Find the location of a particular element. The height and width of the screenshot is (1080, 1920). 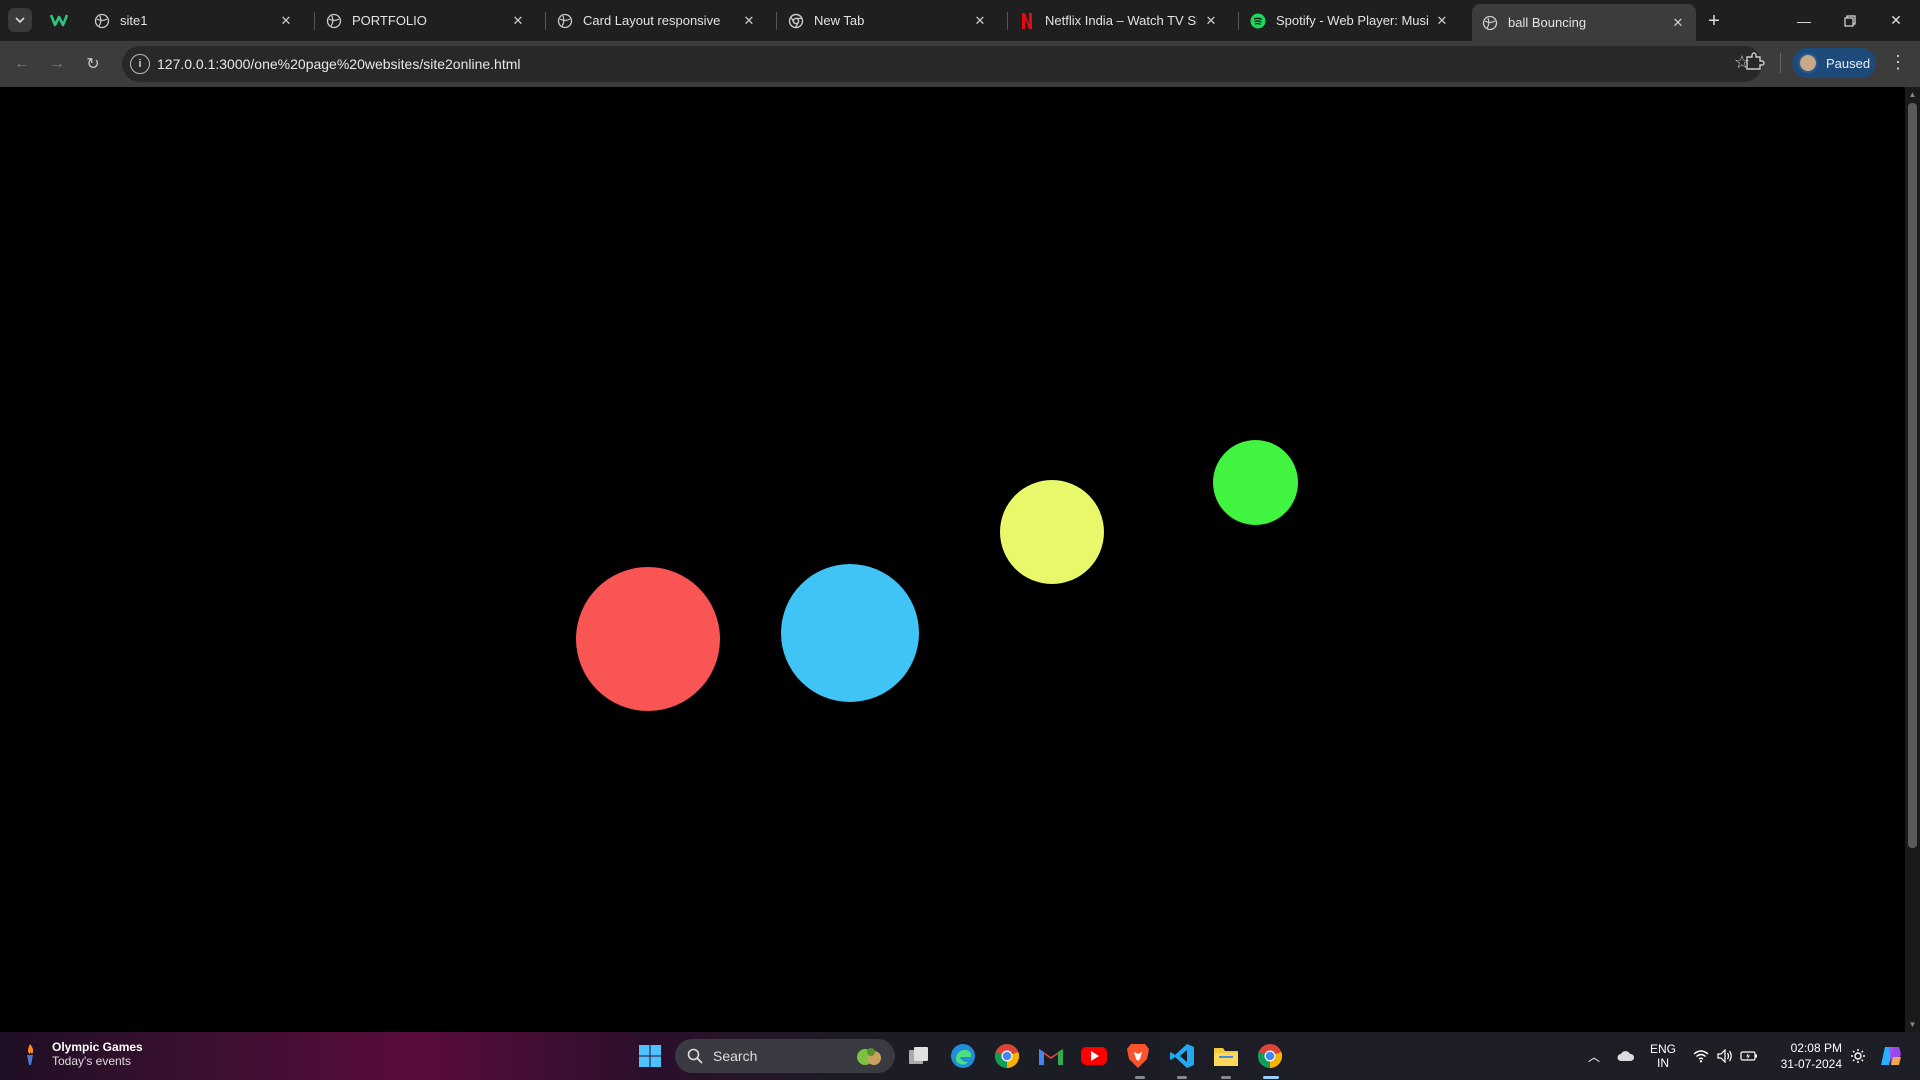

tab-card-layout: Card Layout responsive ✕ is located at coordinates (657, 20).